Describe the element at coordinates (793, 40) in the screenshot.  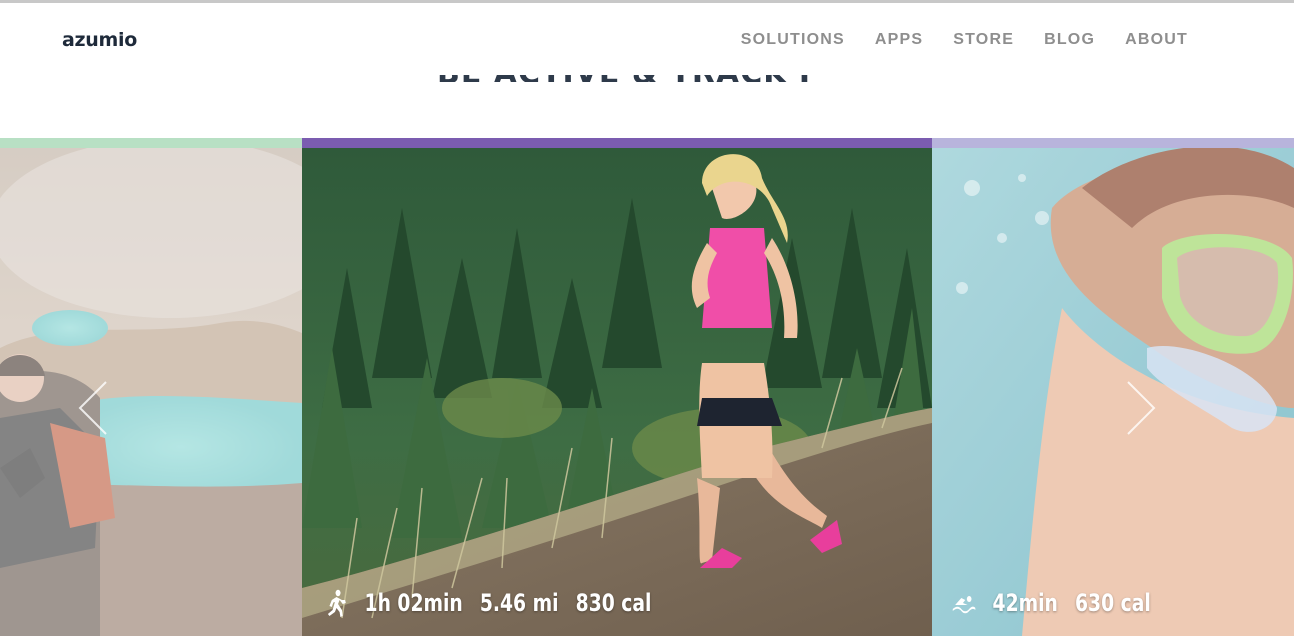
I see `nav-solutions: SOLUTIONS` at that location.